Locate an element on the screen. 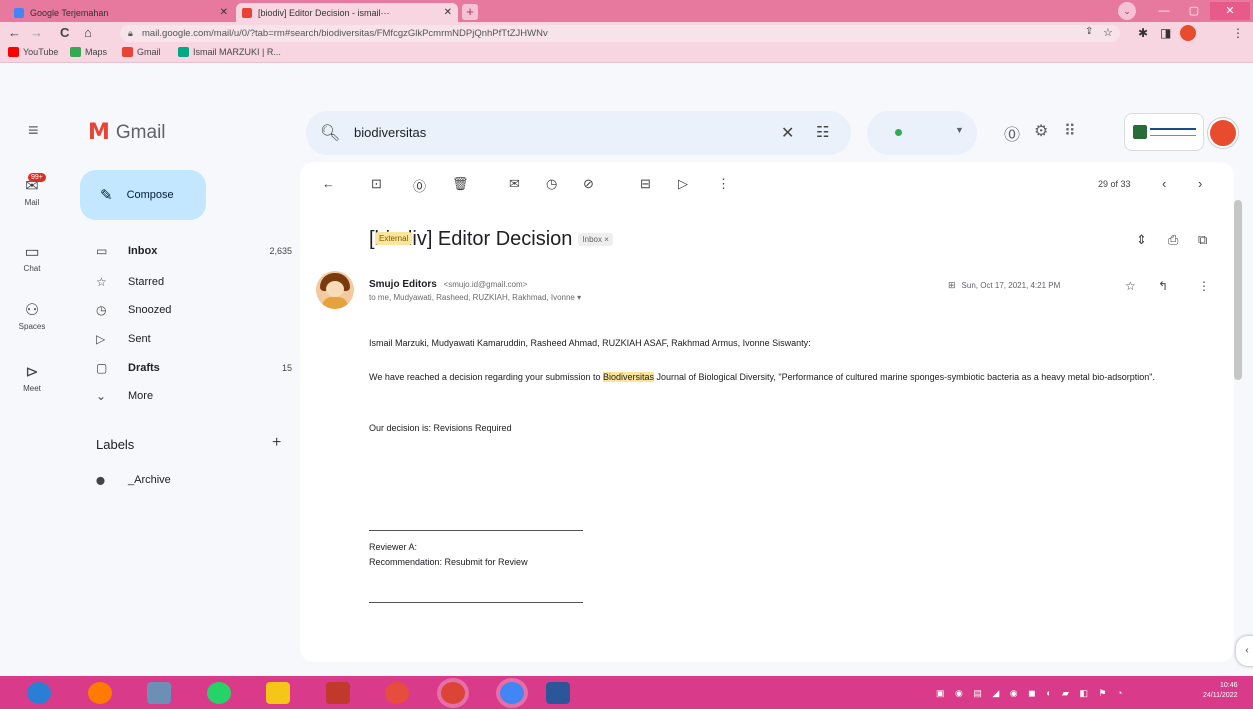  star-icon: ☆ is located at coordinates (1130, 286).